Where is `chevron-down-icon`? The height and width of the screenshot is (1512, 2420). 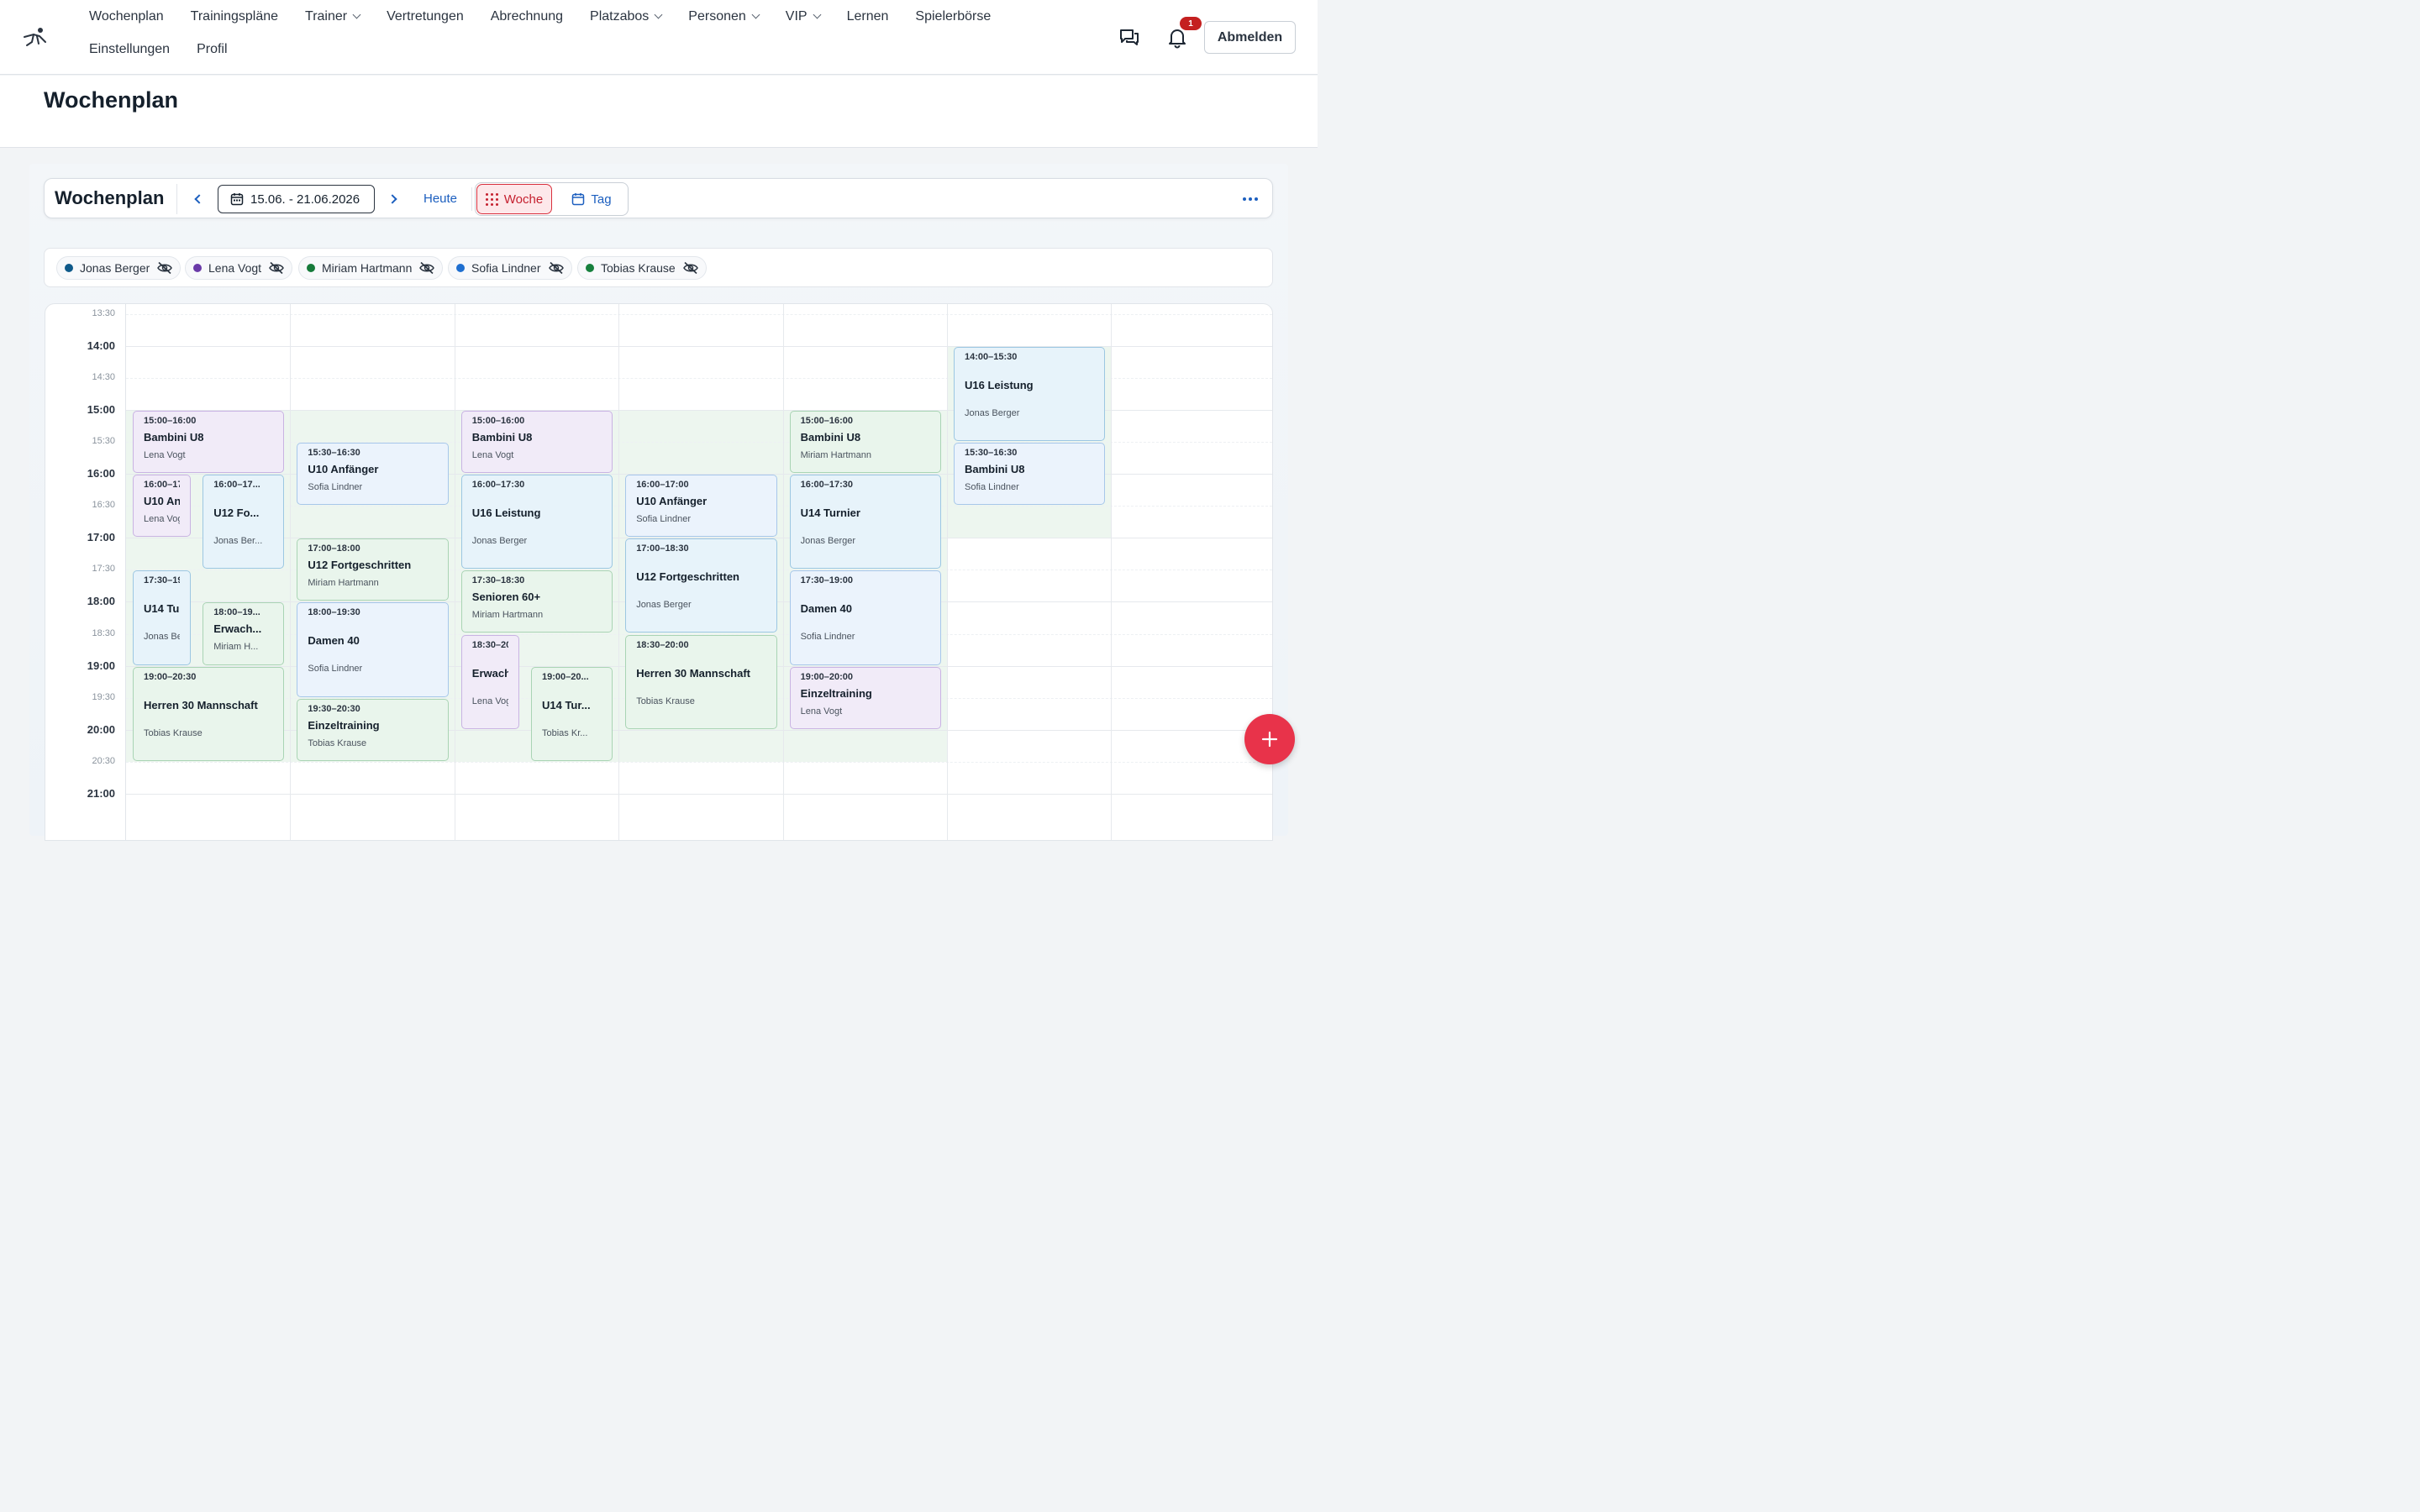 chevron-down-icon is located at coordinates (755, 14).